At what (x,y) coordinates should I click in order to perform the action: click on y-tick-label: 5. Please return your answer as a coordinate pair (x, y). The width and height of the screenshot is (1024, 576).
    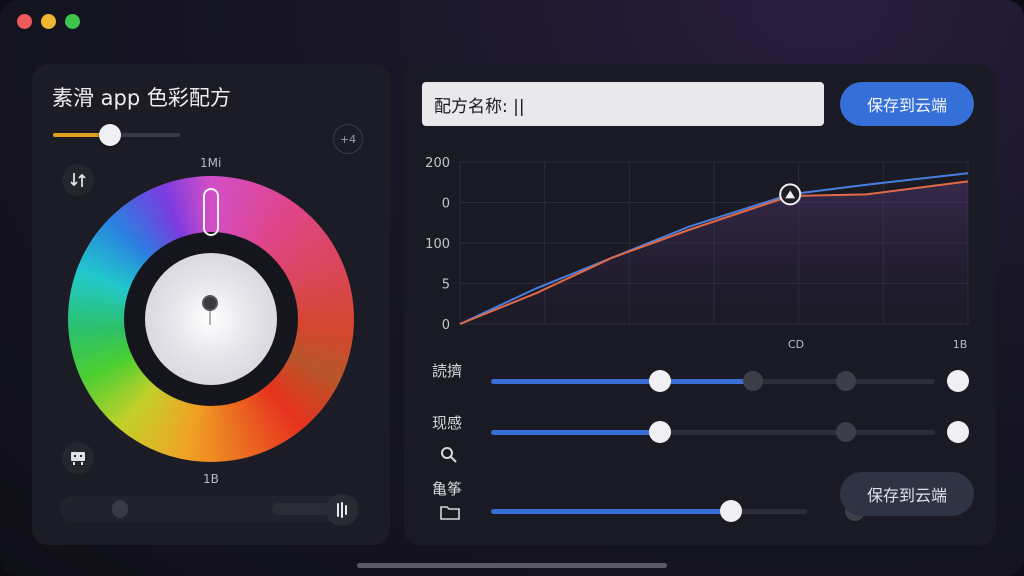
    Looking at the image, I should click on (446, 285).